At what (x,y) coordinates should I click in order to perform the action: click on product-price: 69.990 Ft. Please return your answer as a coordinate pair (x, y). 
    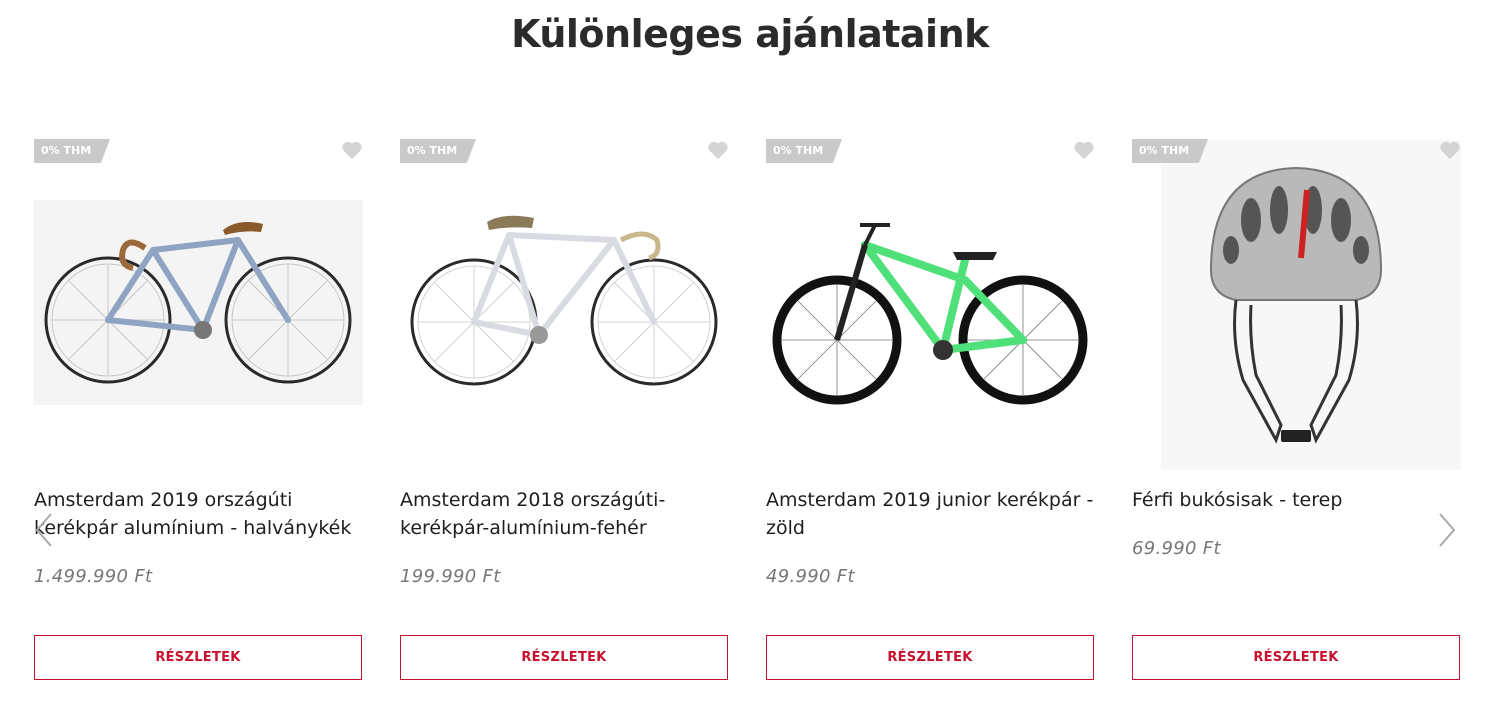
    Looking at the image, I should click on (1176, 548).